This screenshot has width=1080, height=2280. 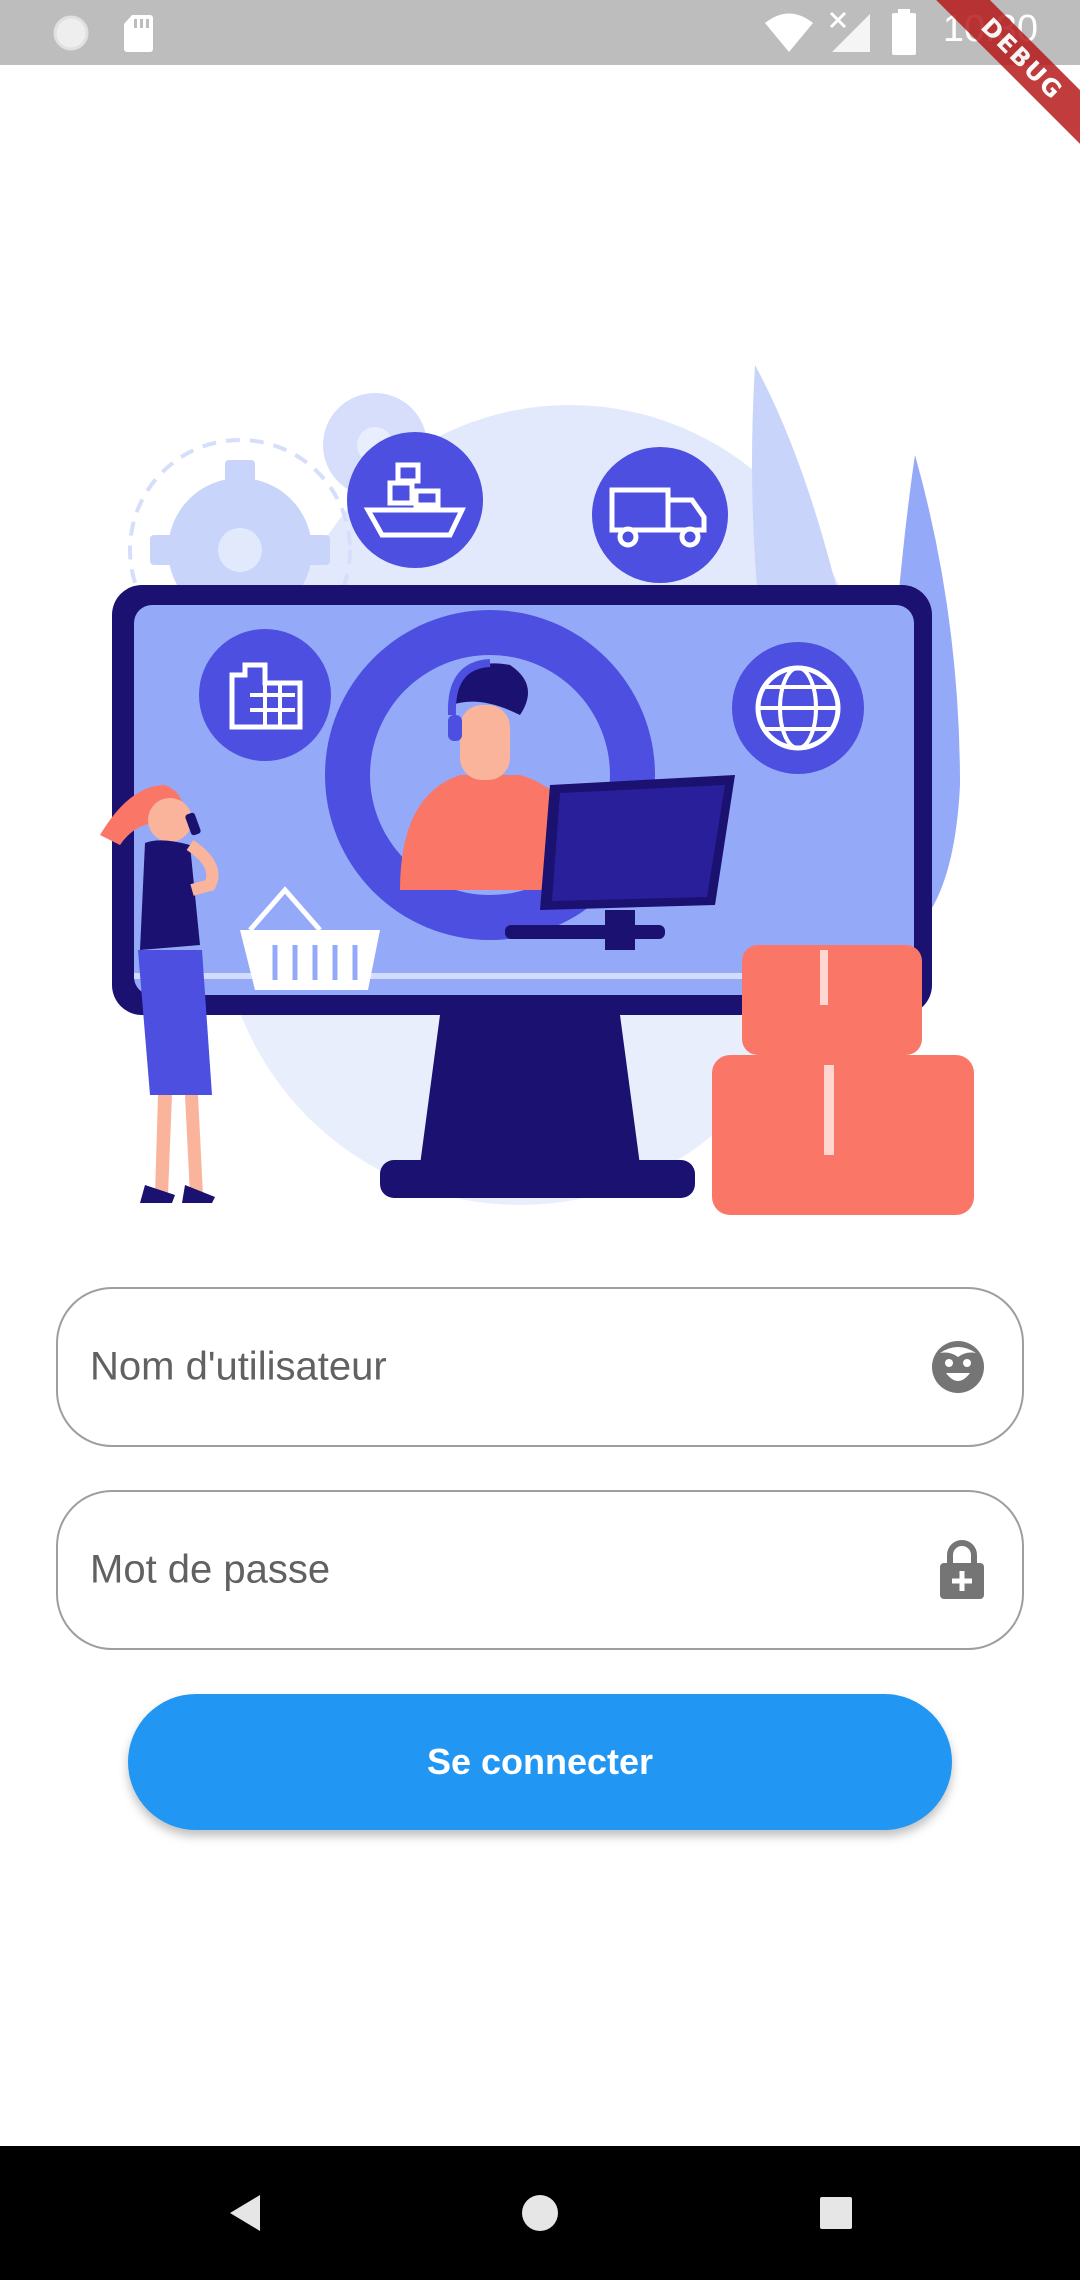 I want to click on login-button-label: Se connecter, so click(x=540, y=1761).